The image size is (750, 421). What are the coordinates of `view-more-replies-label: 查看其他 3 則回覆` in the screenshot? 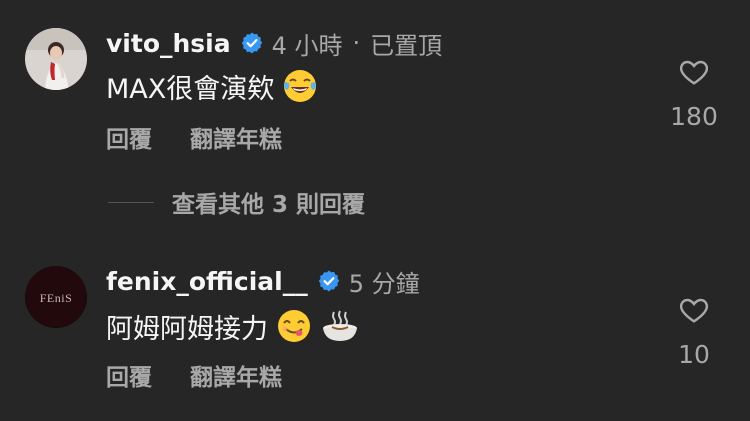 It's located at (269, 205).